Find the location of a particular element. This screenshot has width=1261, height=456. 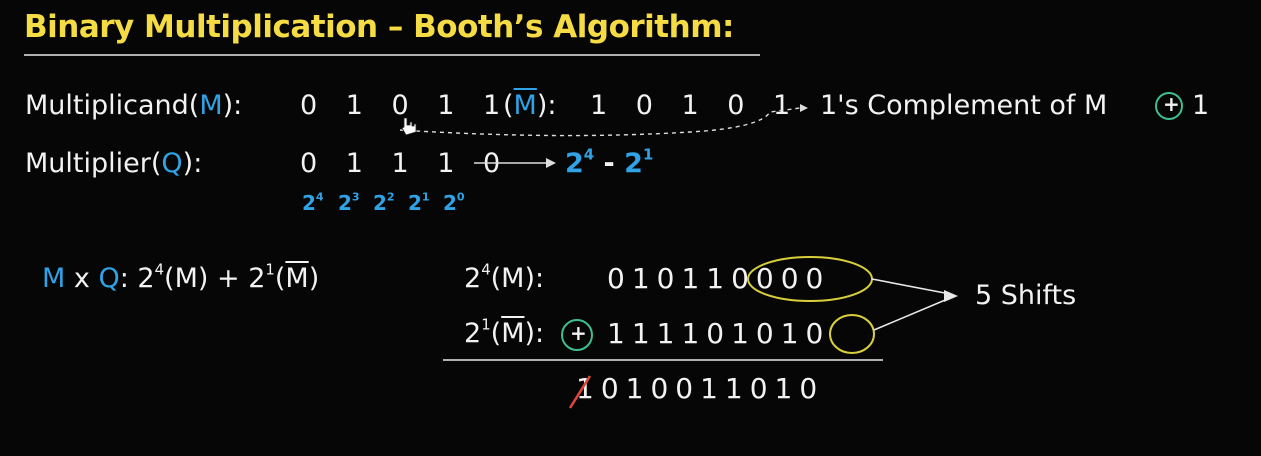

hand-cursor-icon is located at coordinates (409, 126).